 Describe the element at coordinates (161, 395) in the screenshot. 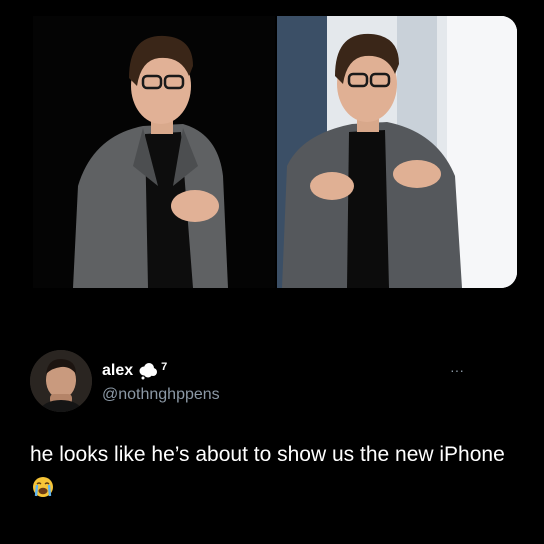

I see `user-handle: @nothnghppens` at that location.